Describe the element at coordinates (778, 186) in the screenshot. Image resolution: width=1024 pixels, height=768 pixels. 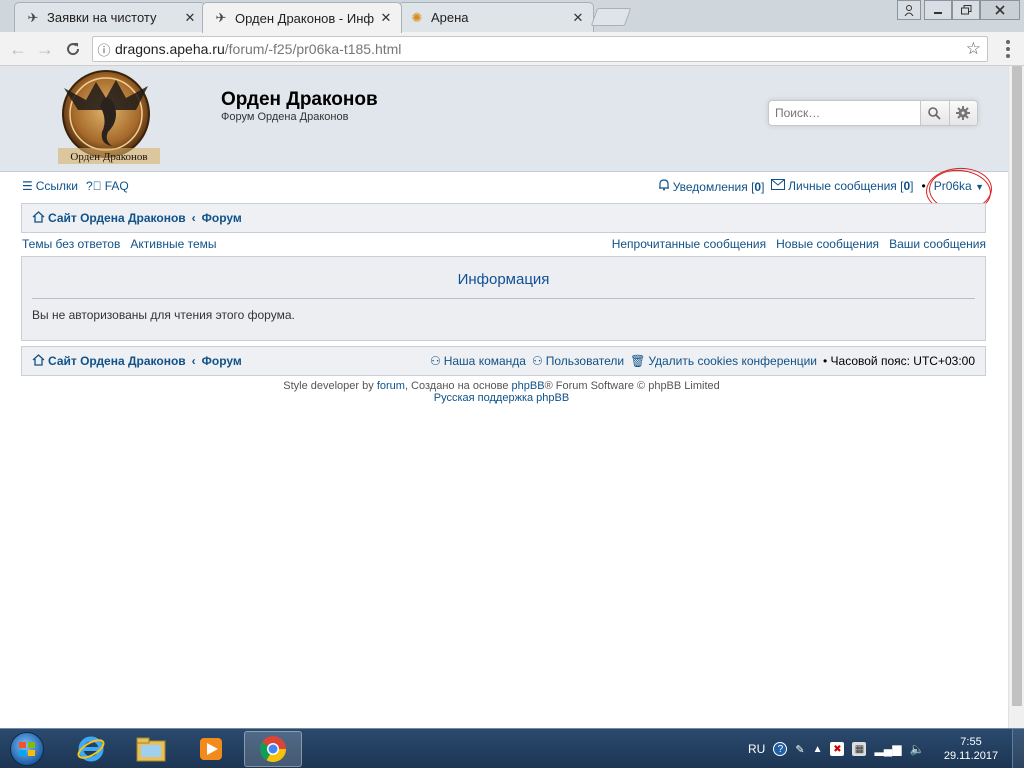
I see `envelope-icon` at that location.